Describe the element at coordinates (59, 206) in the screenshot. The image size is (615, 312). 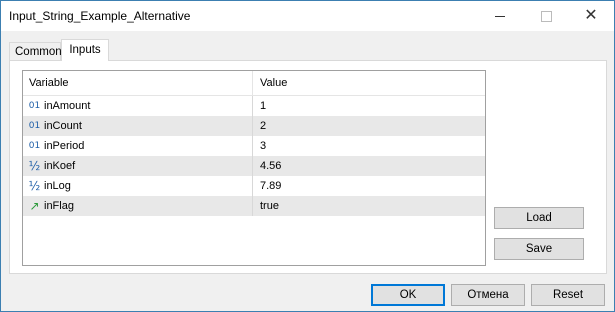
I see `variable-name: inFlag` at that location.